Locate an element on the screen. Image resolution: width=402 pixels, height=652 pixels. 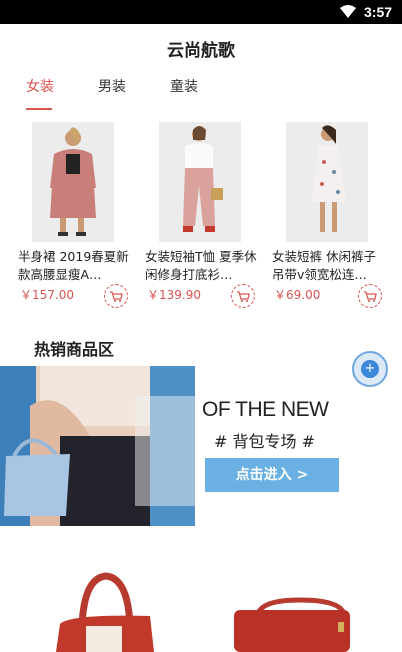
banner-heading: OF THE NEW is located at coordinates (265, 409).